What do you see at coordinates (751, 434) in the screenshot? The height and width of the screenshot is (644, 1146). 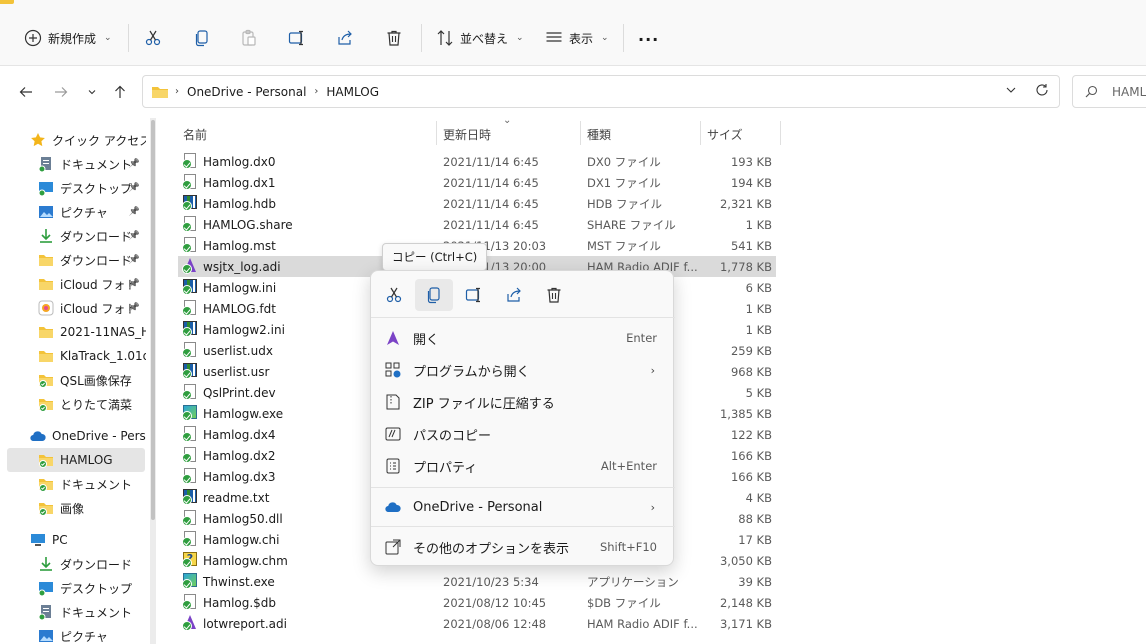 I see `file-size: 122 KB` at bounding box center [751, 434].